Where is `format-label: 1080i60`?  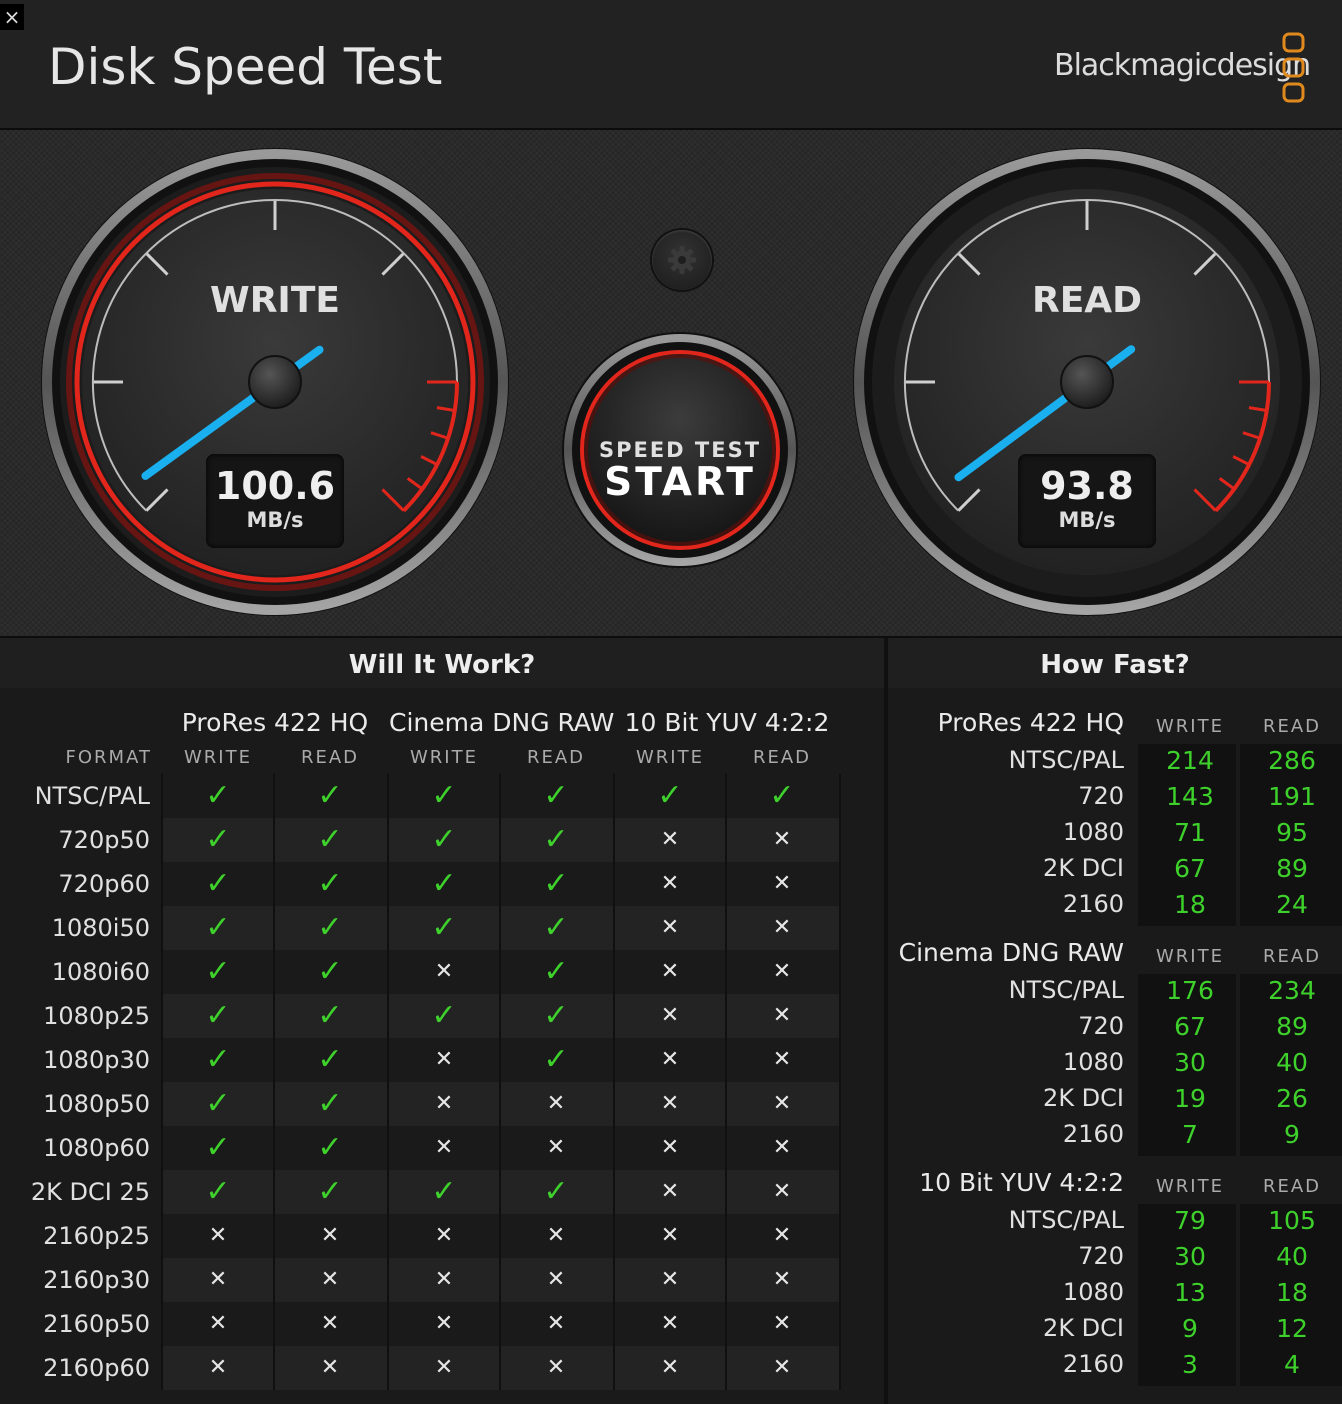 format-label: 1080i60 is located at coordinates (100, 972).